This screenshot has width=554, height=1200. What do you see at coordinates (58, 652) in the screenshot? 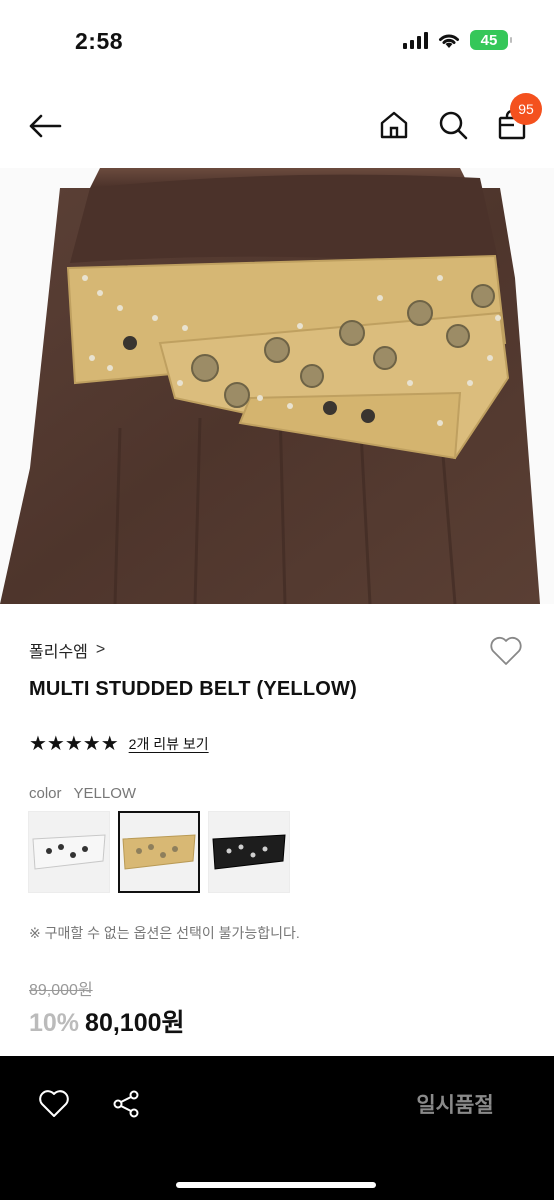
I see `brand-name: 폴리수엠` at bounding box center [58, 652].